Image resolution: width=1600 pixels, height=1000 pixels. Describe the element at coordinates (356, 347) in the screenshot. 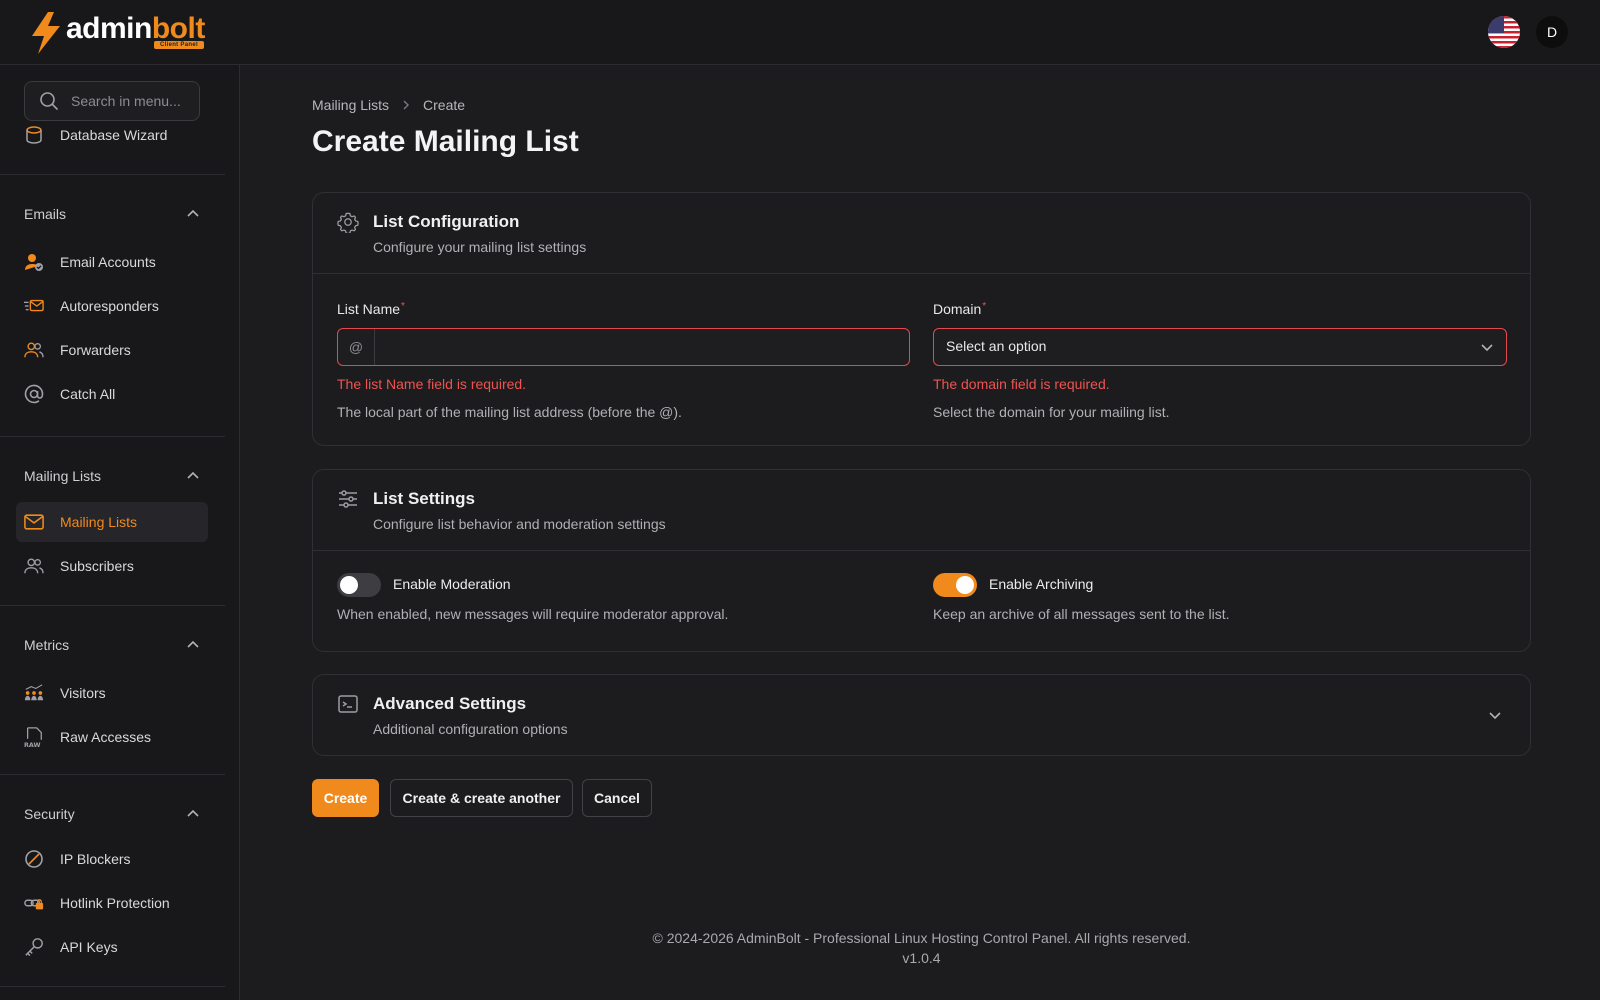

I see `at-prefix: @` at that location.